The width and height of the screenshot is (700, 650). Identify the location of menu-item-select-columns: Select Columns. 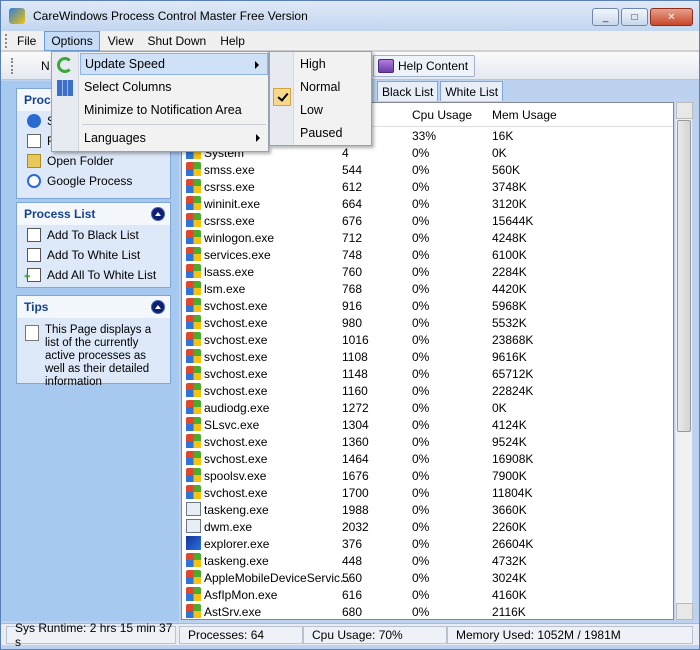
(174, 87).